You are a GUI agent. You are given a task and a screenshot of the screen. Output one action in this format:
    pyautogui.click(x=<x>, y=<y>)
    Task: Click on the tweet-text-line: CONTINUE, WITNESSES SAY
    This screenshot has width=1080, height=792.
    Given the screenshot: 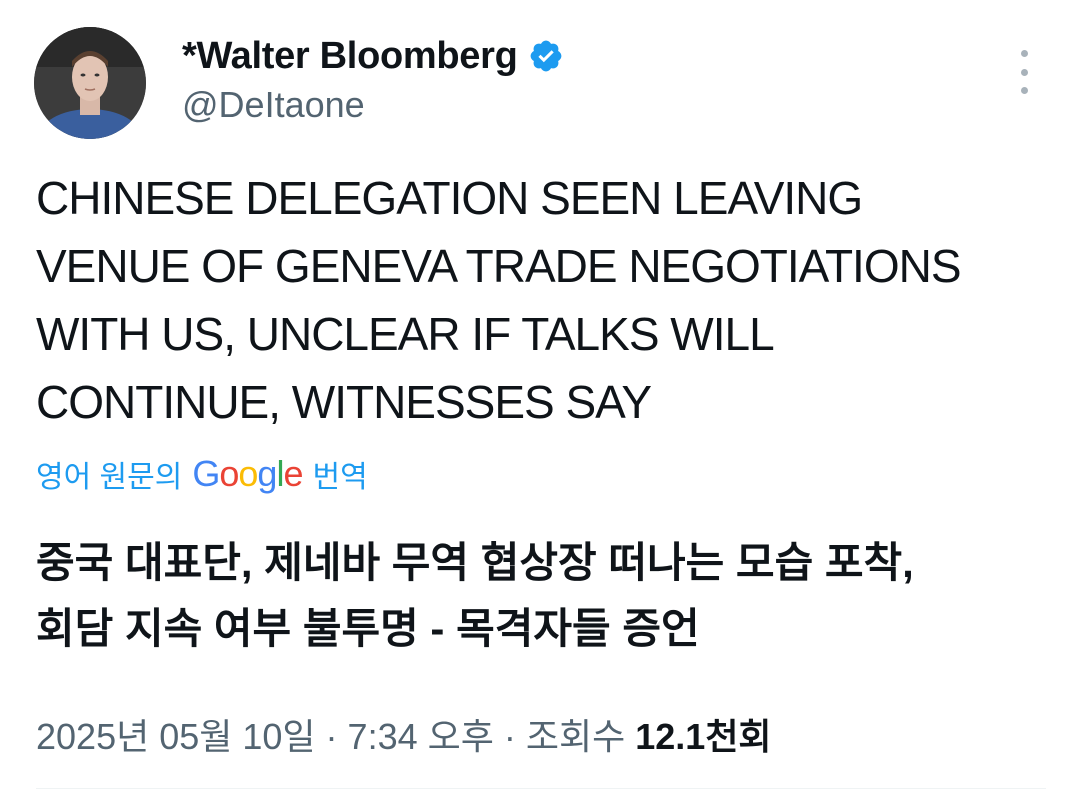 What is the action you would take?
    pyautogui.click(x=344, y=402)
    